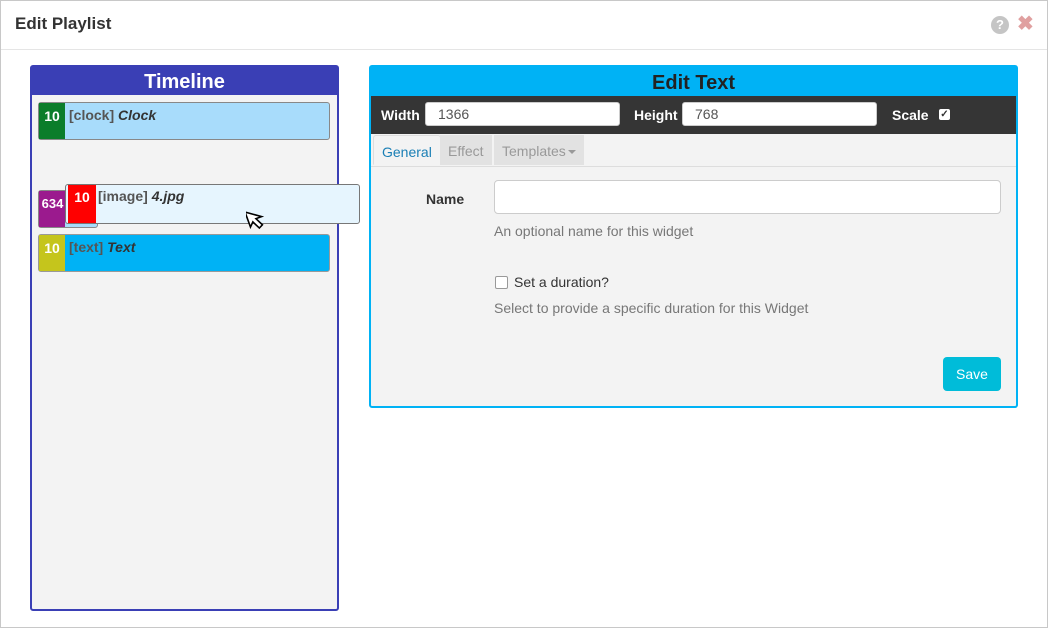 The width and height of the screenshot is (1048, 628). What do you see at coordinates (534, 151) in the screenshot?
I see `tab-templates-label: Templates` at bounding box center [534, 151].